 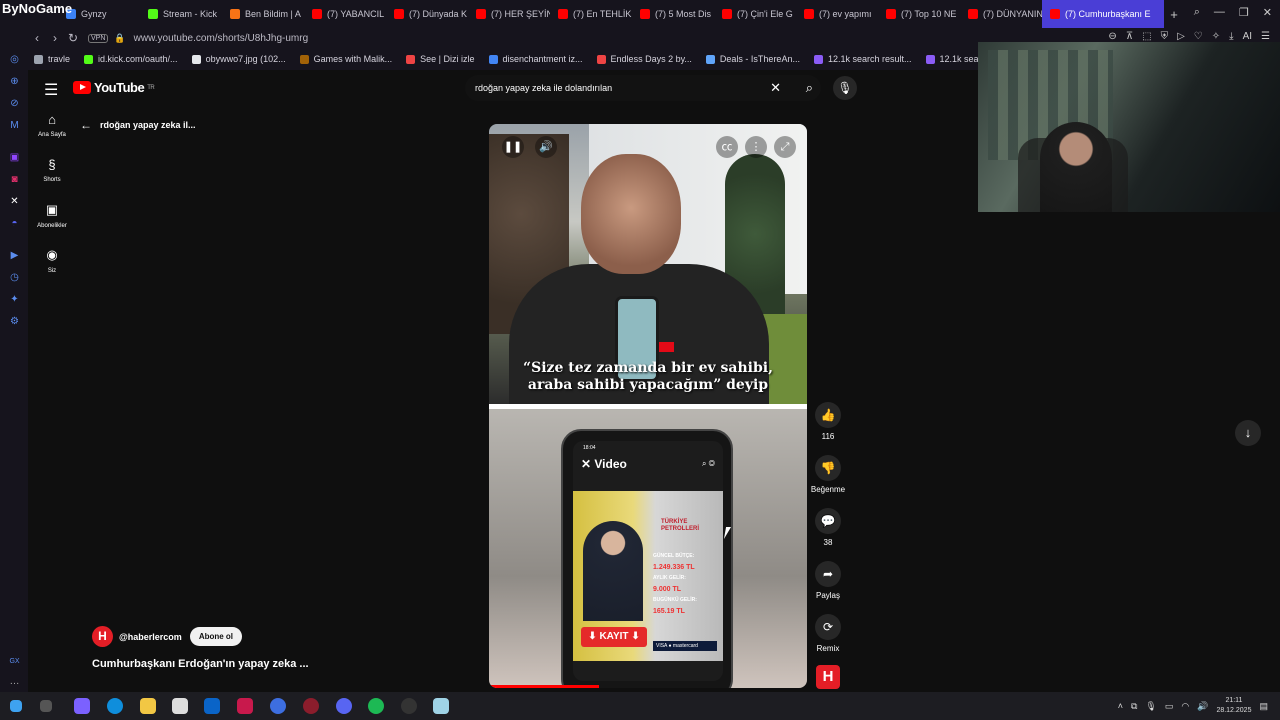 What do you see at coordinates (1197, 12) in the screenshot?
I see `search-tabs-icon: ⌕` at bounding box center [1197, 12].